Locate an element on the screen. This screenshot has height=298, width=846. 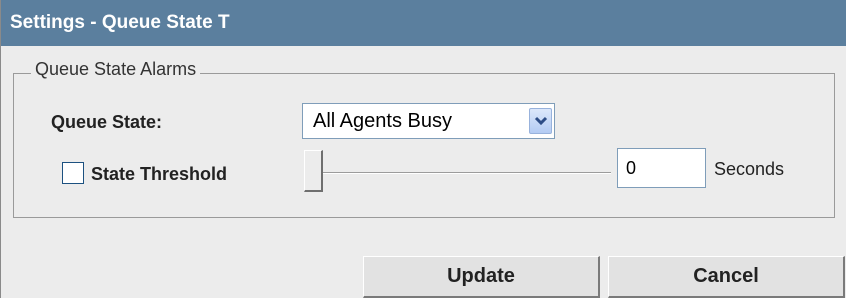
dialog-title: Settings - Queue State T is located at coordinates (120, 22).